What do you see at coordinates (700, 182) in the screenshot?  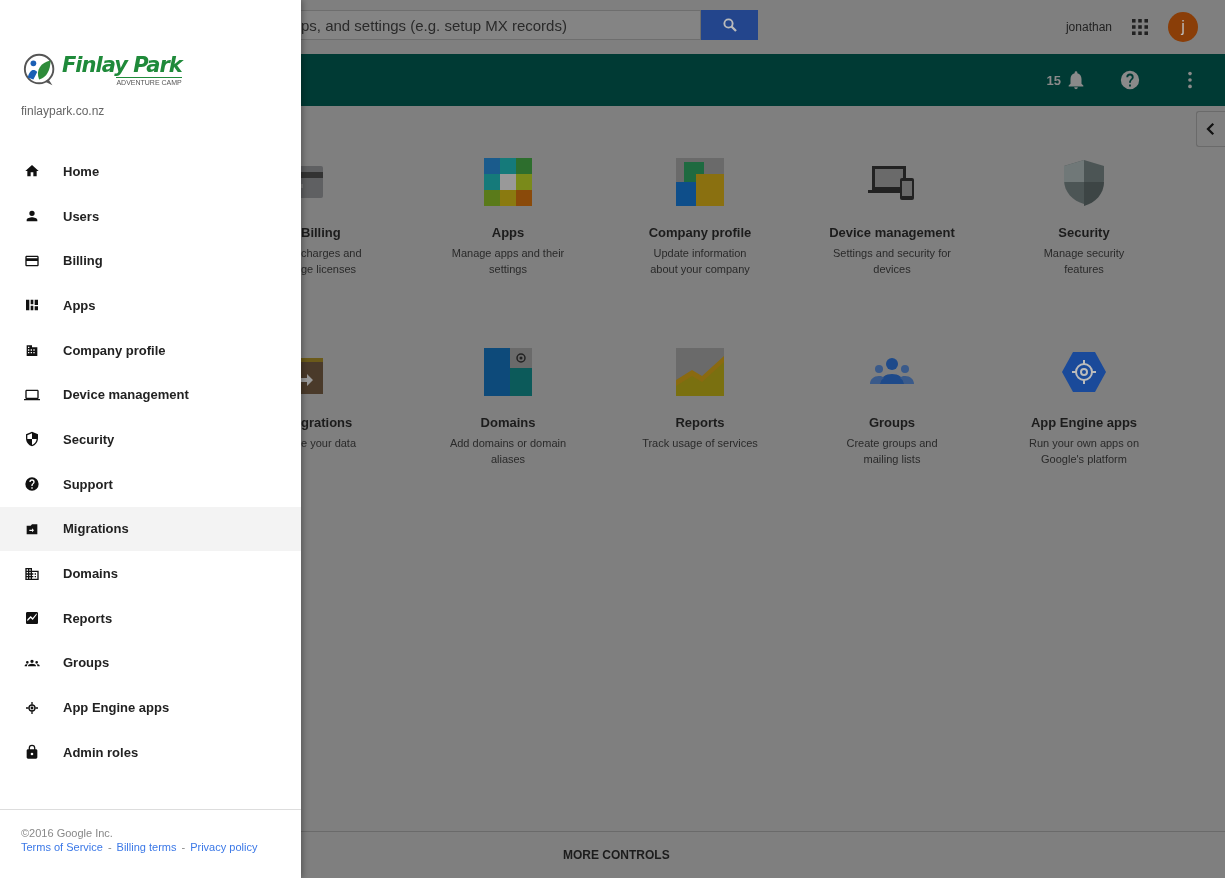 I see `company-icon` at bounding box center [700, 182].